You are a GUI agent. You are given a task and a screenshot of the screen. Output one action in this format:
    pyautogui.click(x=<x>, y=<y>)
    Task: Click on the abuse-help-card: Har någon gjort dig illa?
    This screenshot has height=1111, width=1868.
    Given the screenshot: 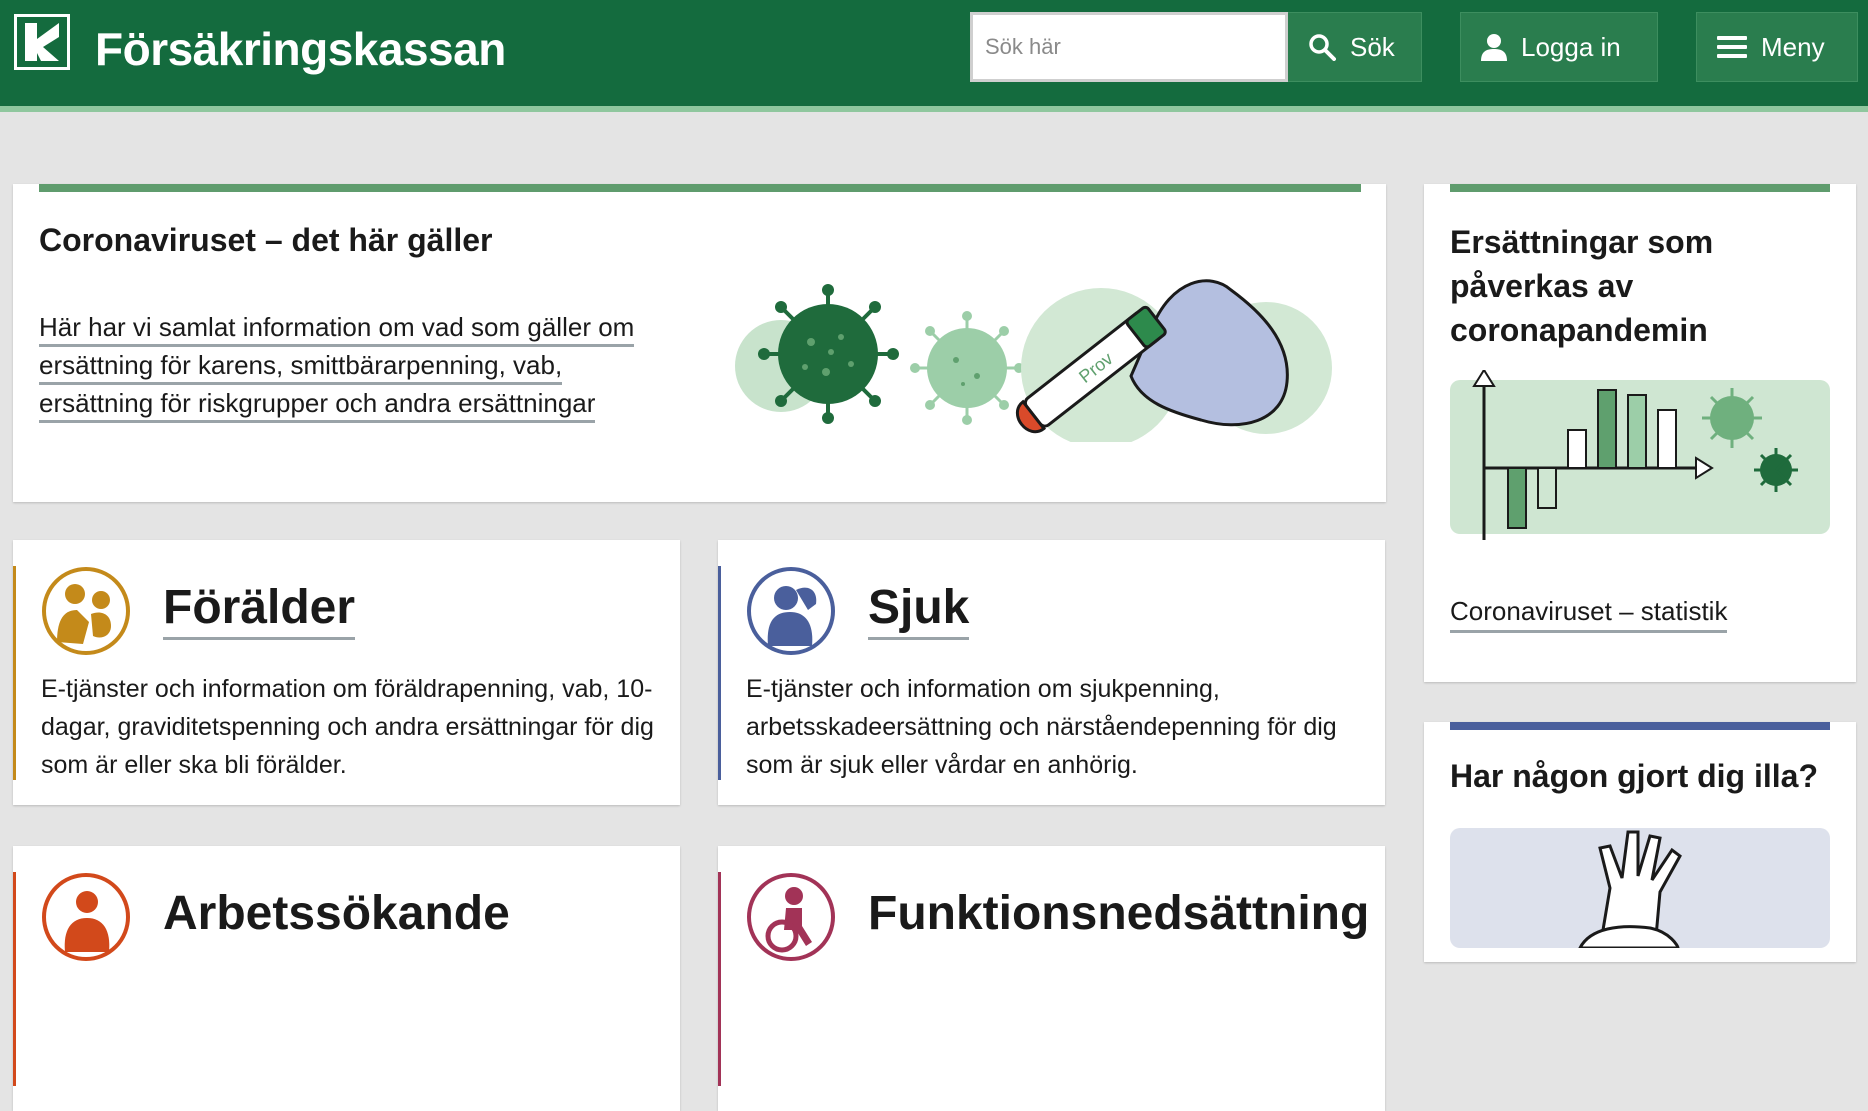 What is the action you would take?
    pyautogui.click(x=1640, y=842)
    